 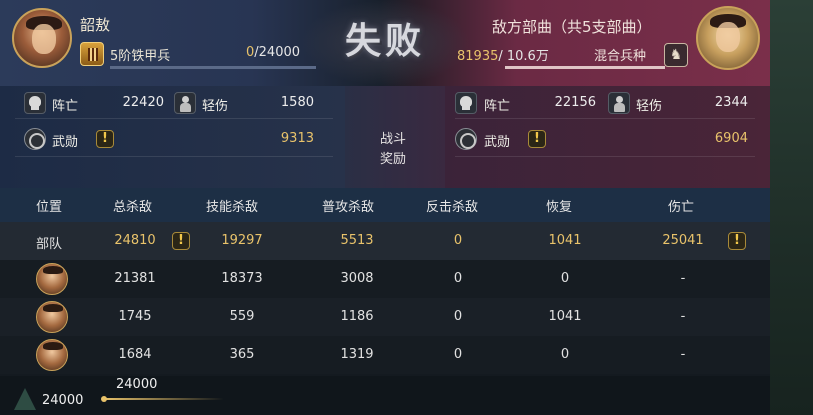 I want to click on enemy-killed-label: 阵亡, so click(x=497, y=106).